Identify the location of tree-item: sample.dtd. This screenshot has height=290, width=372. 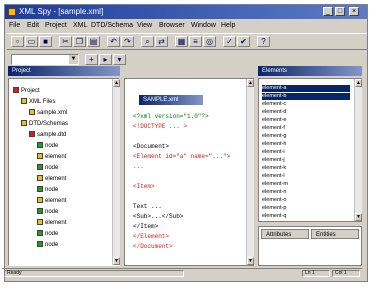
(47, 135).